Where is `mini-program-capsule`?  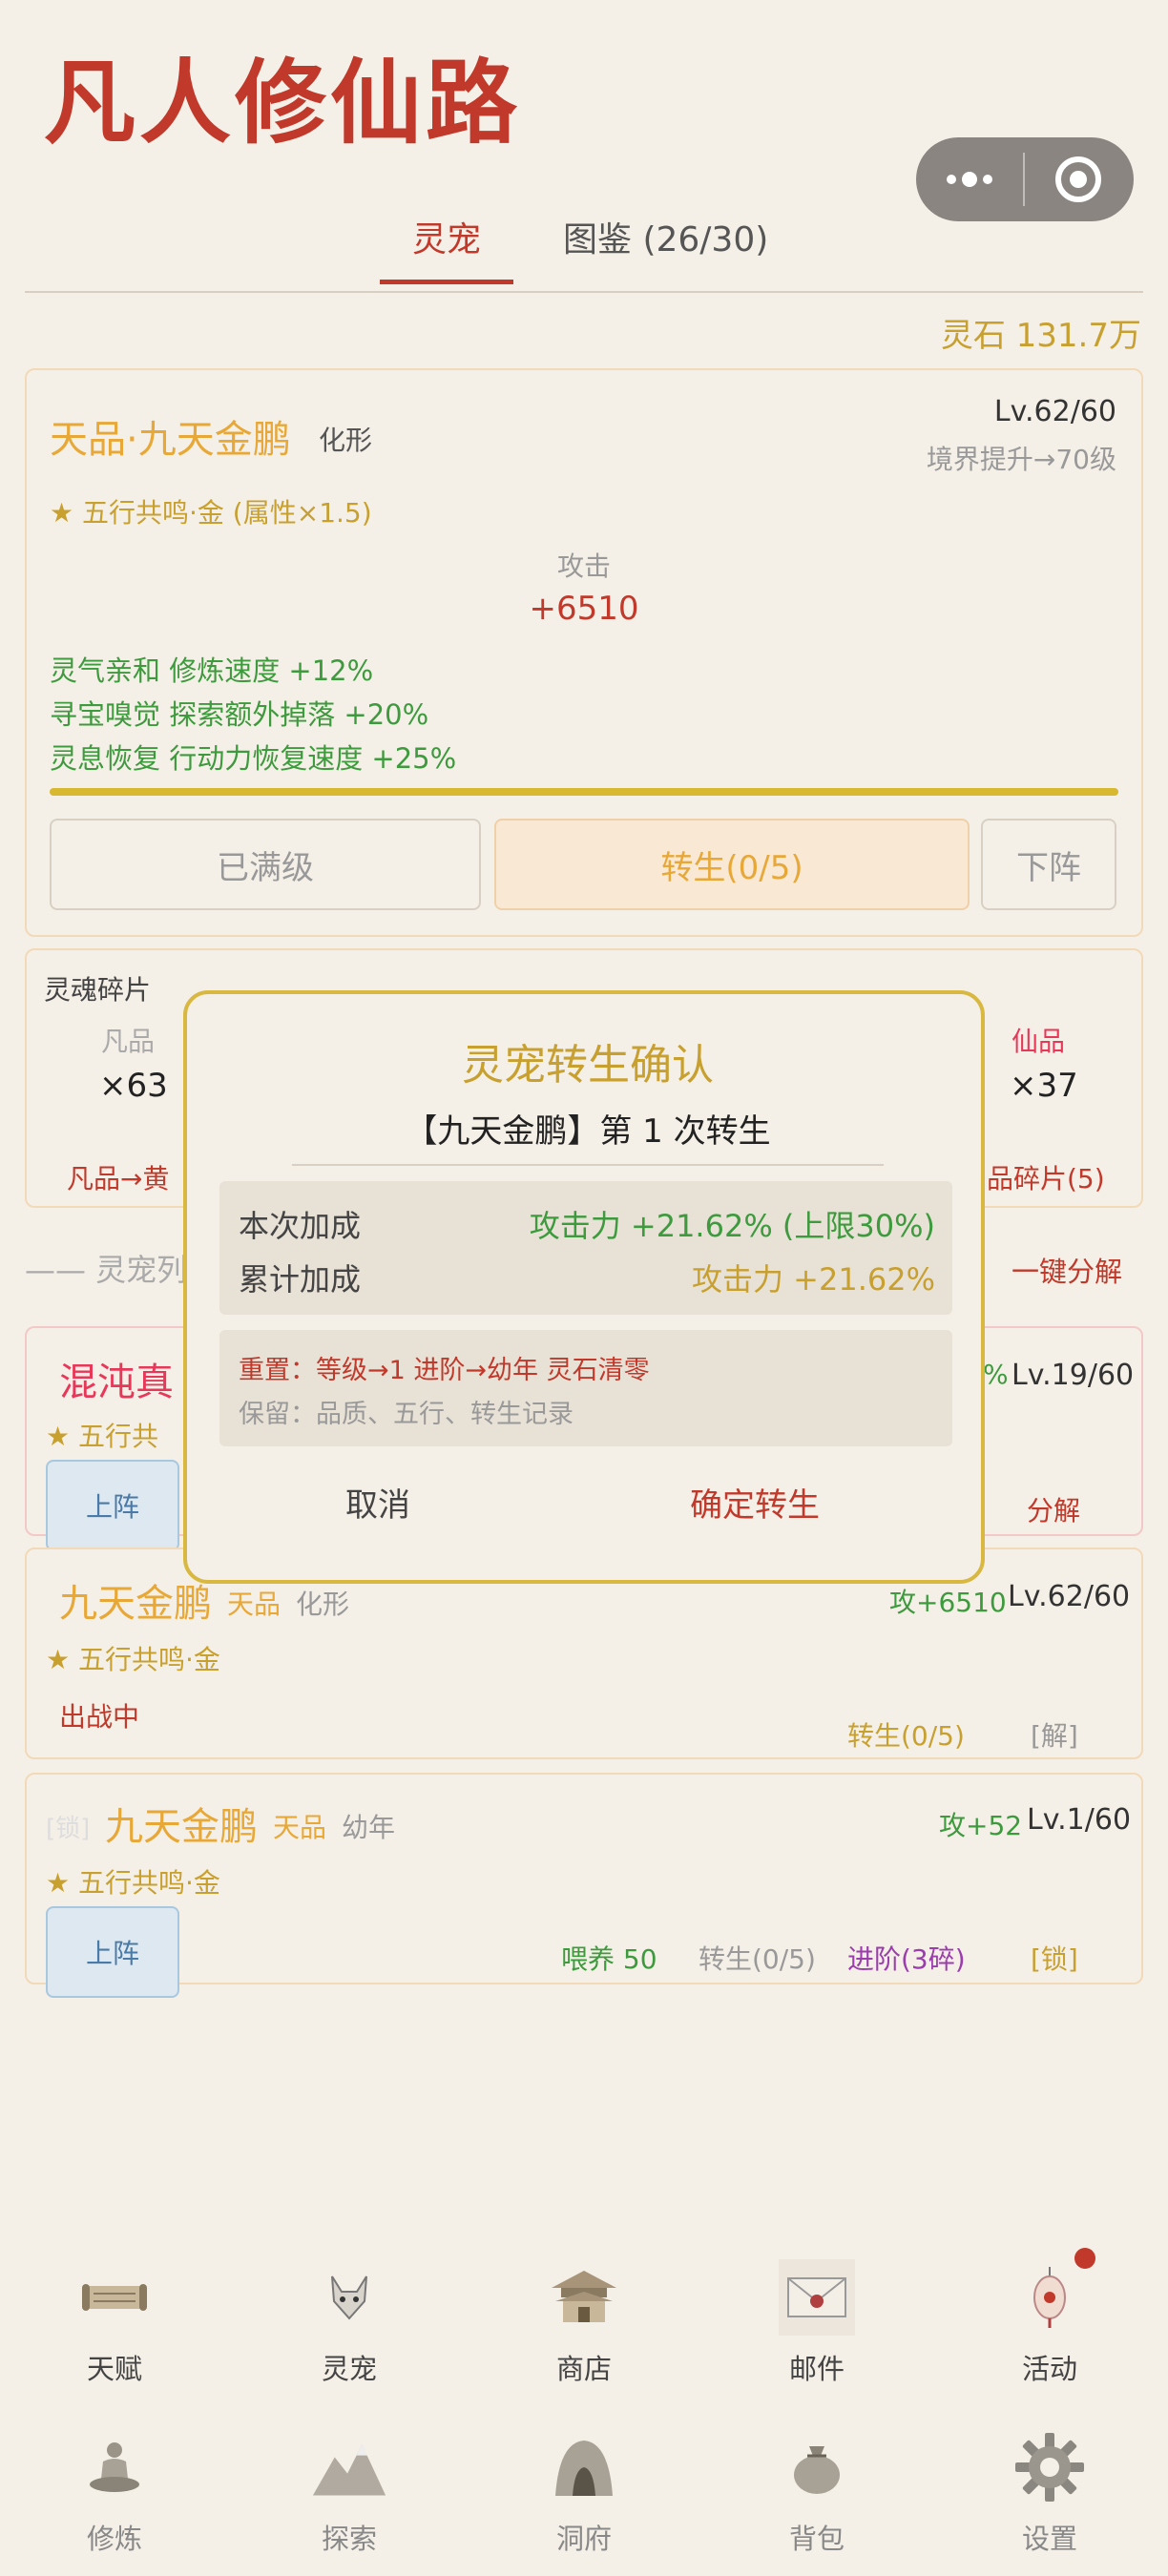
mini-program-capsule is located at coordinates (1025, 179).